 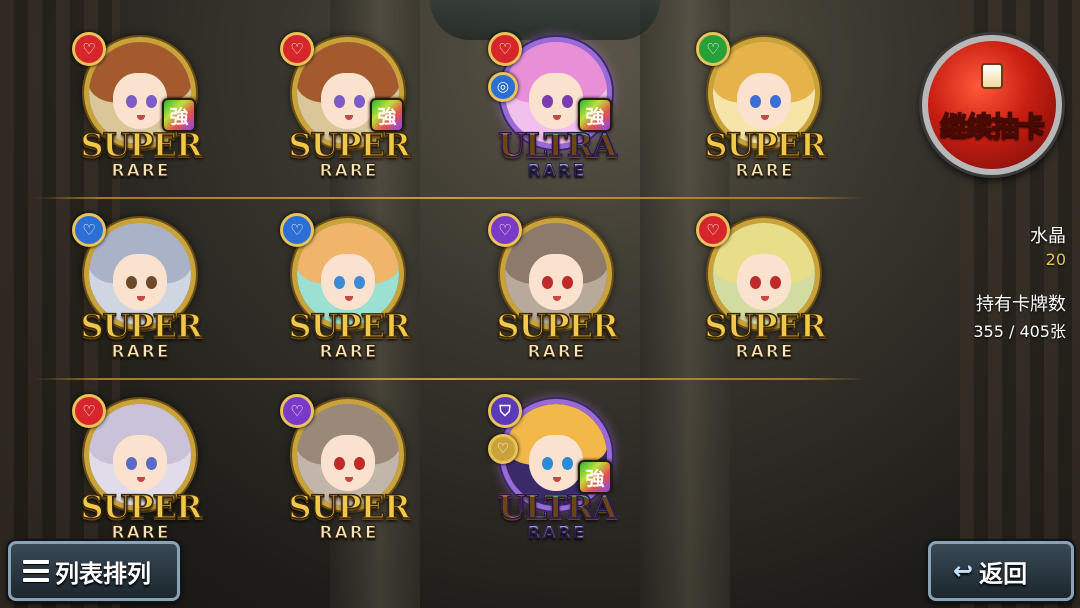 What do you see at coordinates (1019, 331) in the screenshot?
I see `cards-owned-value: 355 / 405张` at bounding box center [1019, 331].